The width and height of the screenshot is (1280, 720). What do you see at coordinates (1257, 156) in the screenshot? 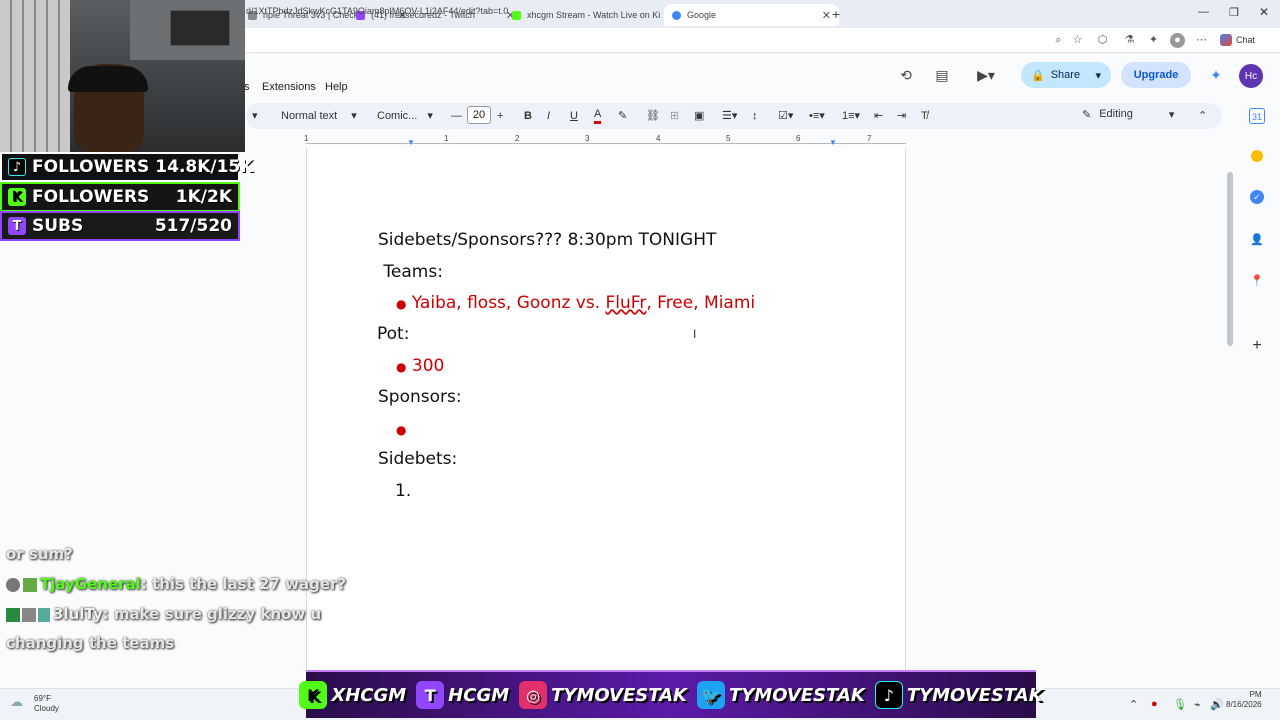
I see `keep-icon` at bounding box center [1257, 156].